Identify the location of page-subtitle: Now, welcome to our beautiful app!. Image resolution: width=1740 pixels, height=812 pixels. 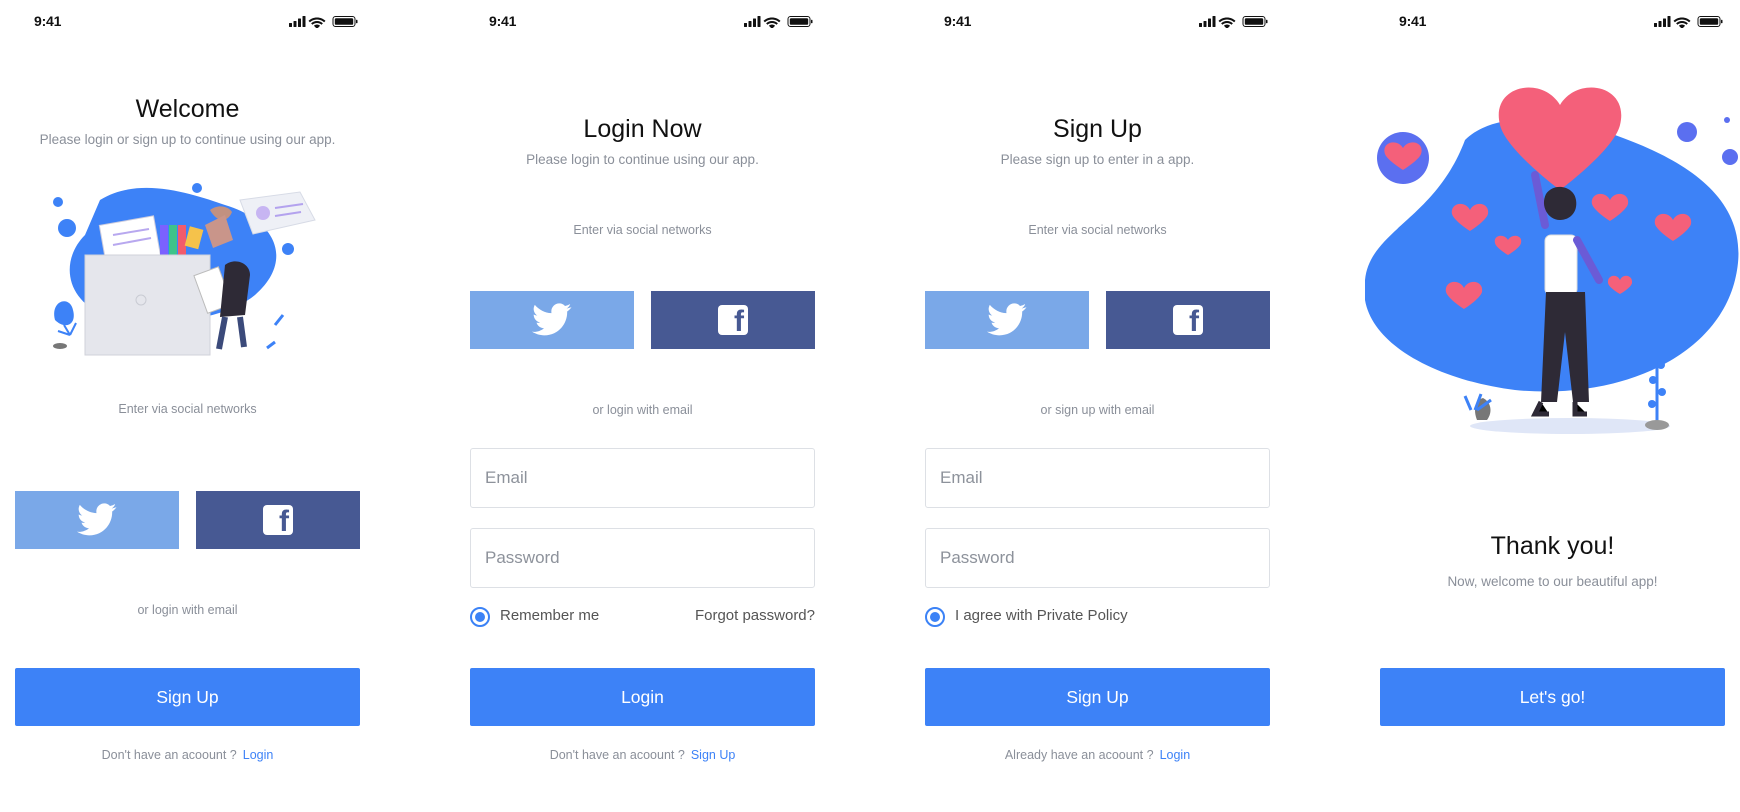
(1552, 581).